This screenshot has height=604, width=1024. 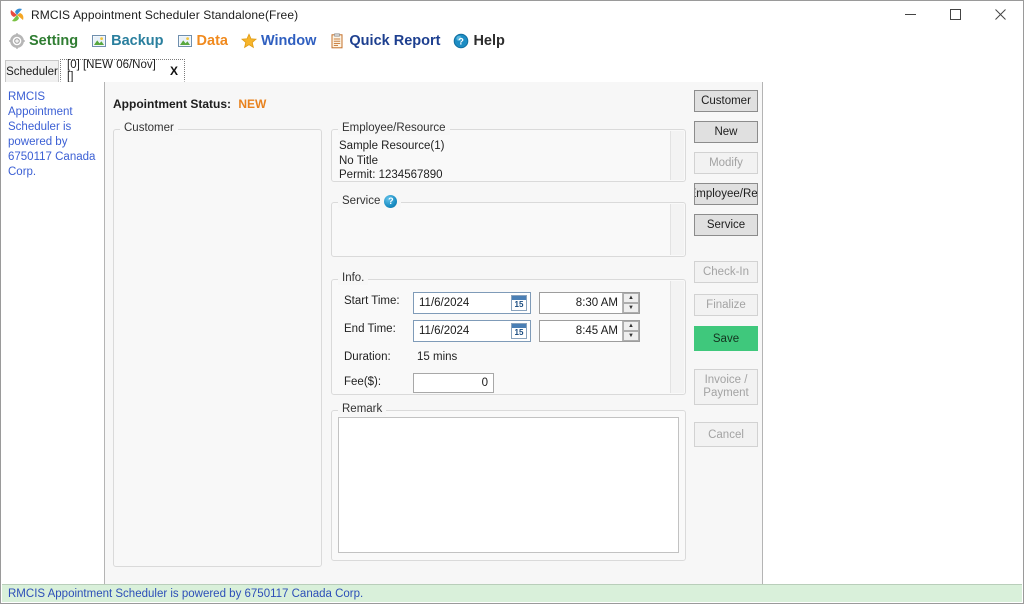 I want to click on invoice-payment-line1: Invoice /, so click(x=726, y=380).